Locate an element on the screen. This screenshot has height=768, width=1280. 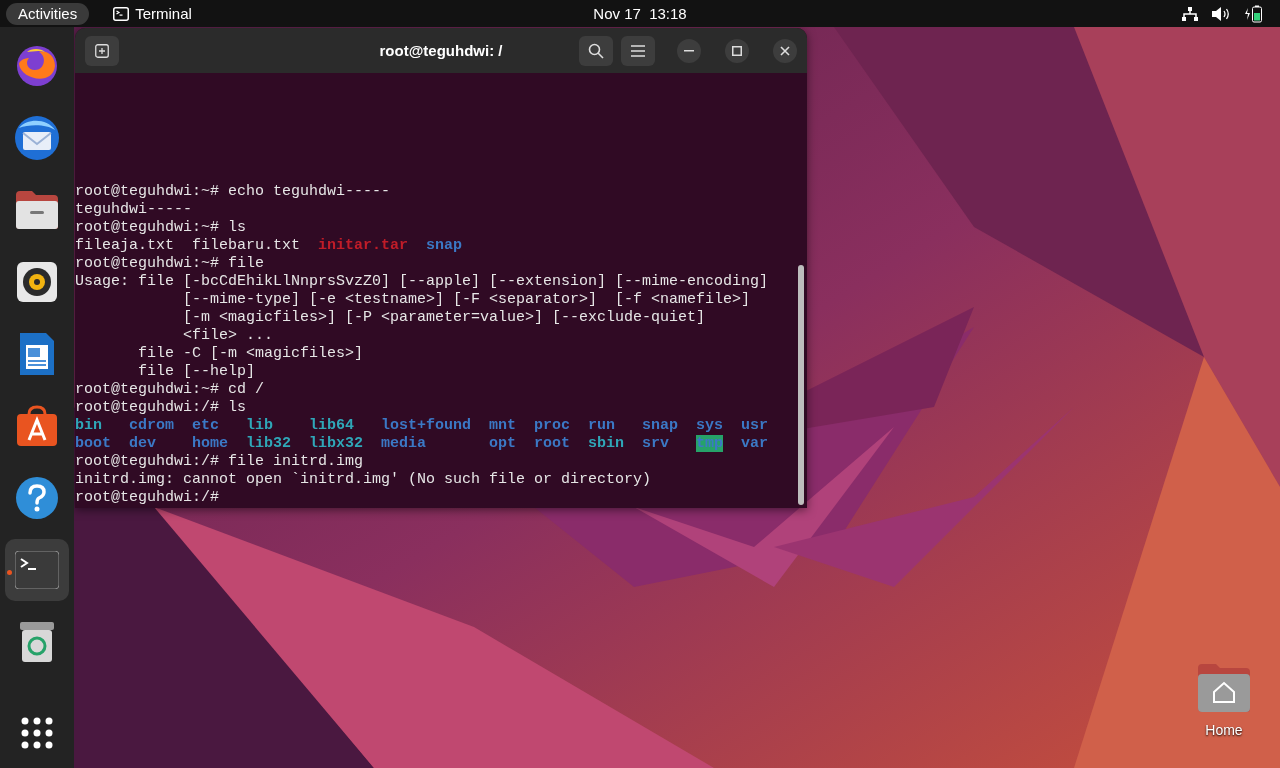
file-name: fileaja.txt is located at coordinates (125, 245).